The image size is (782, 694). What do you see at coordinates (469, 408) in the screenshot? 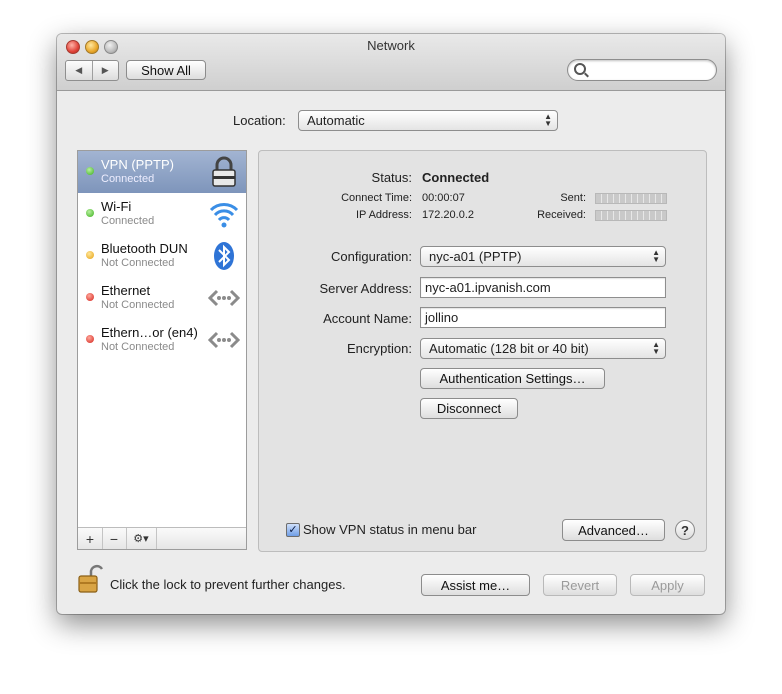
I see `disconnect-button: Disconnect` at bounding box center [469, 408].